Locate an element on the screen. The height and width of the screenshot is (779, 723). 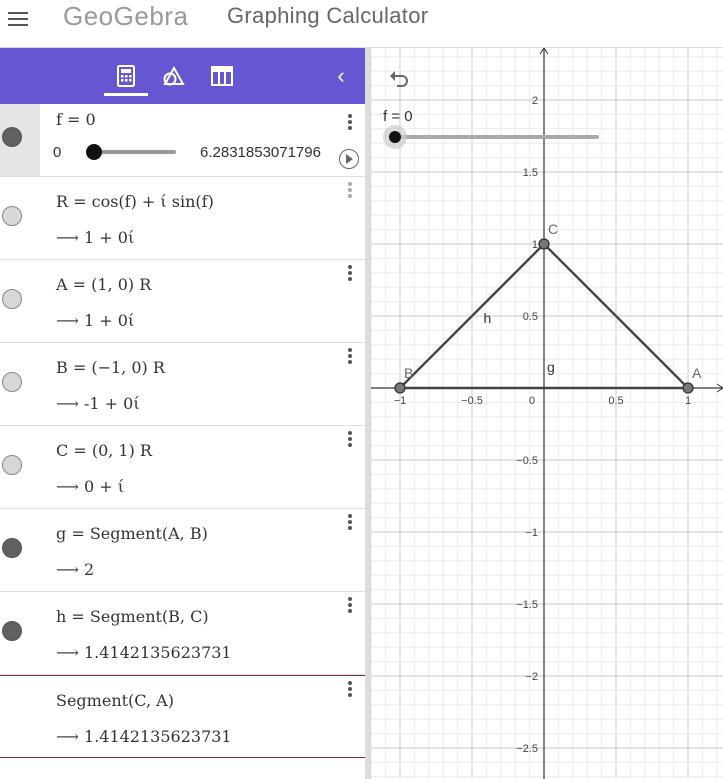
y-tick-label: −1.5 is located at coordinates (527, 605).